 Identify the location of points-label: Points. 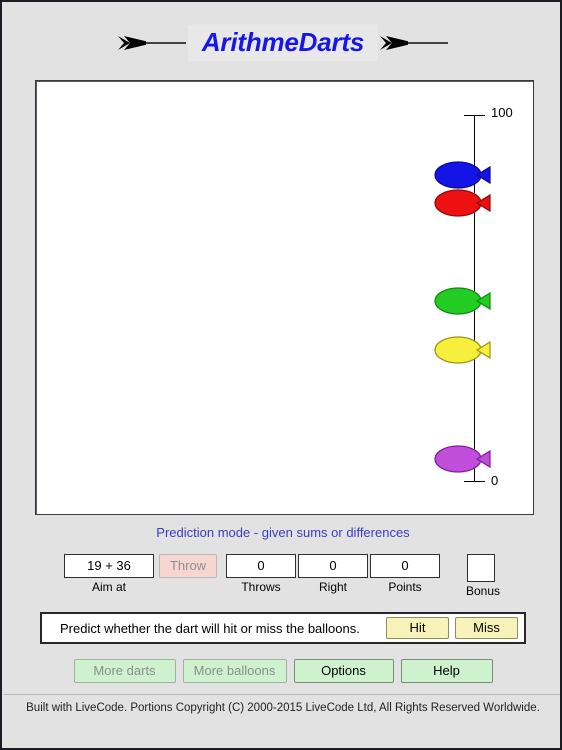
(405, 587).